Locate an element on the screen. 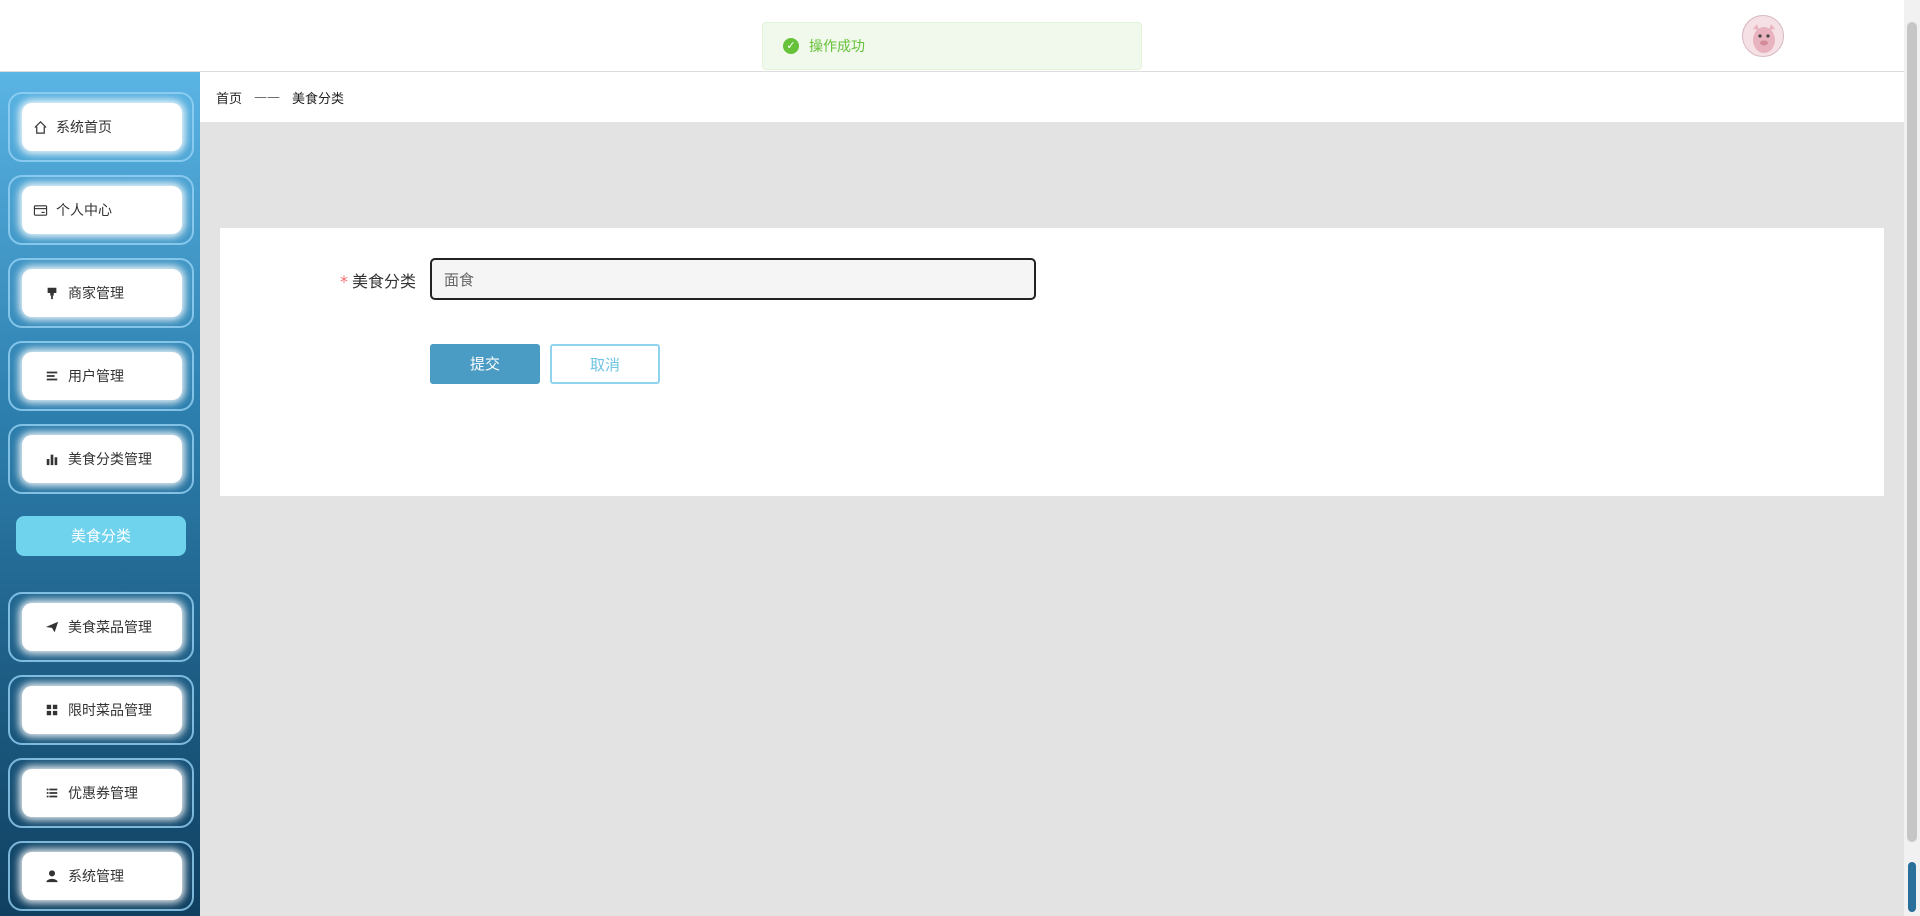 This screenshot has height=916, width=1920. sidebar-item-merchant: 商家管理 is located at coordinates (102, 293).